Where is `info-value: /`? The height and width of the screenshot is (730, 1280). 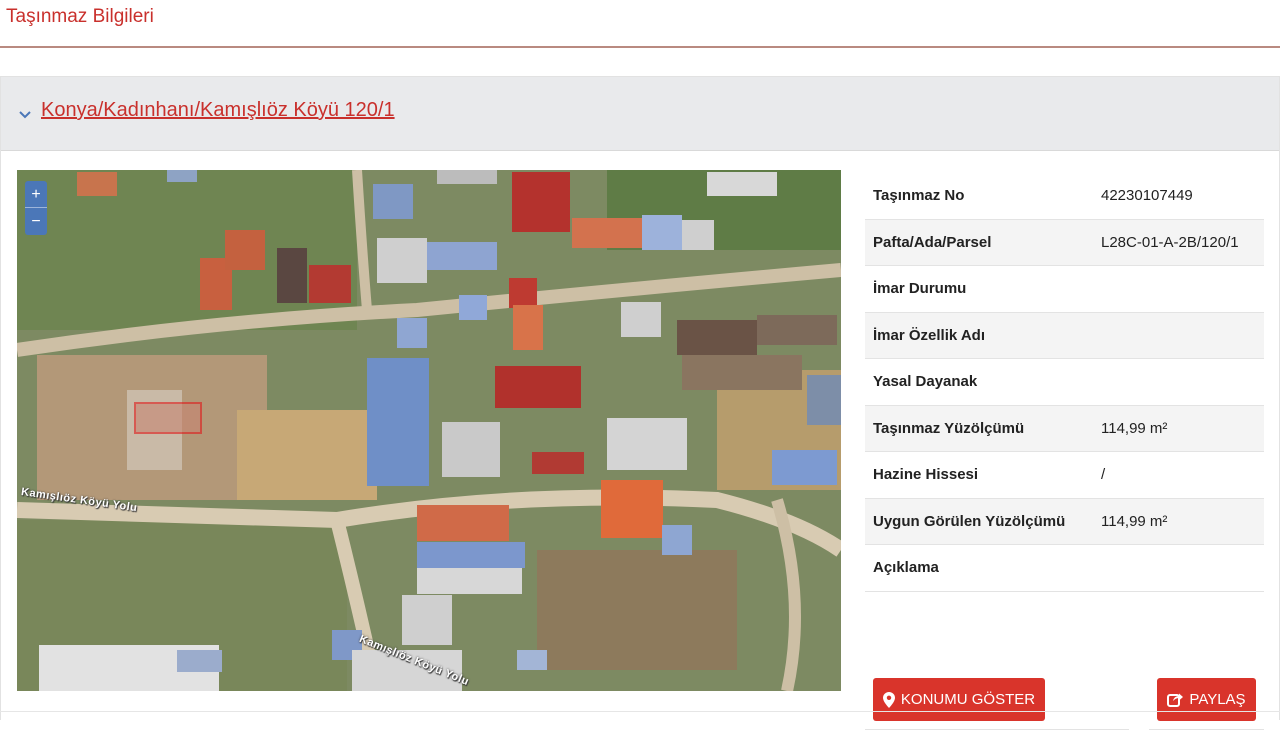 info-value: / is located at coordinates (1103, 474).